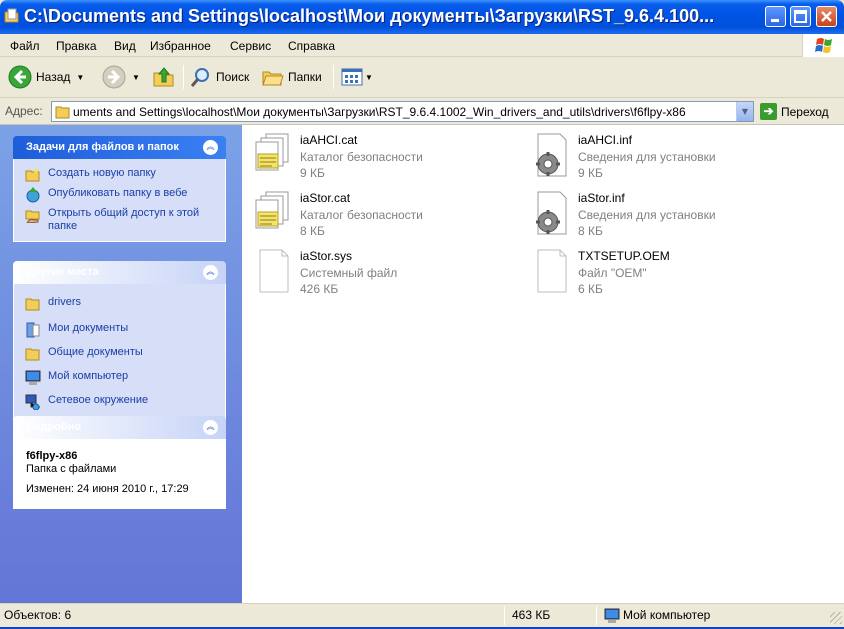 The height and width of the screenshot is (629, 844). Describe the element at coordinates (32, 402) in the screenshot. I see `network-icon` at that location.